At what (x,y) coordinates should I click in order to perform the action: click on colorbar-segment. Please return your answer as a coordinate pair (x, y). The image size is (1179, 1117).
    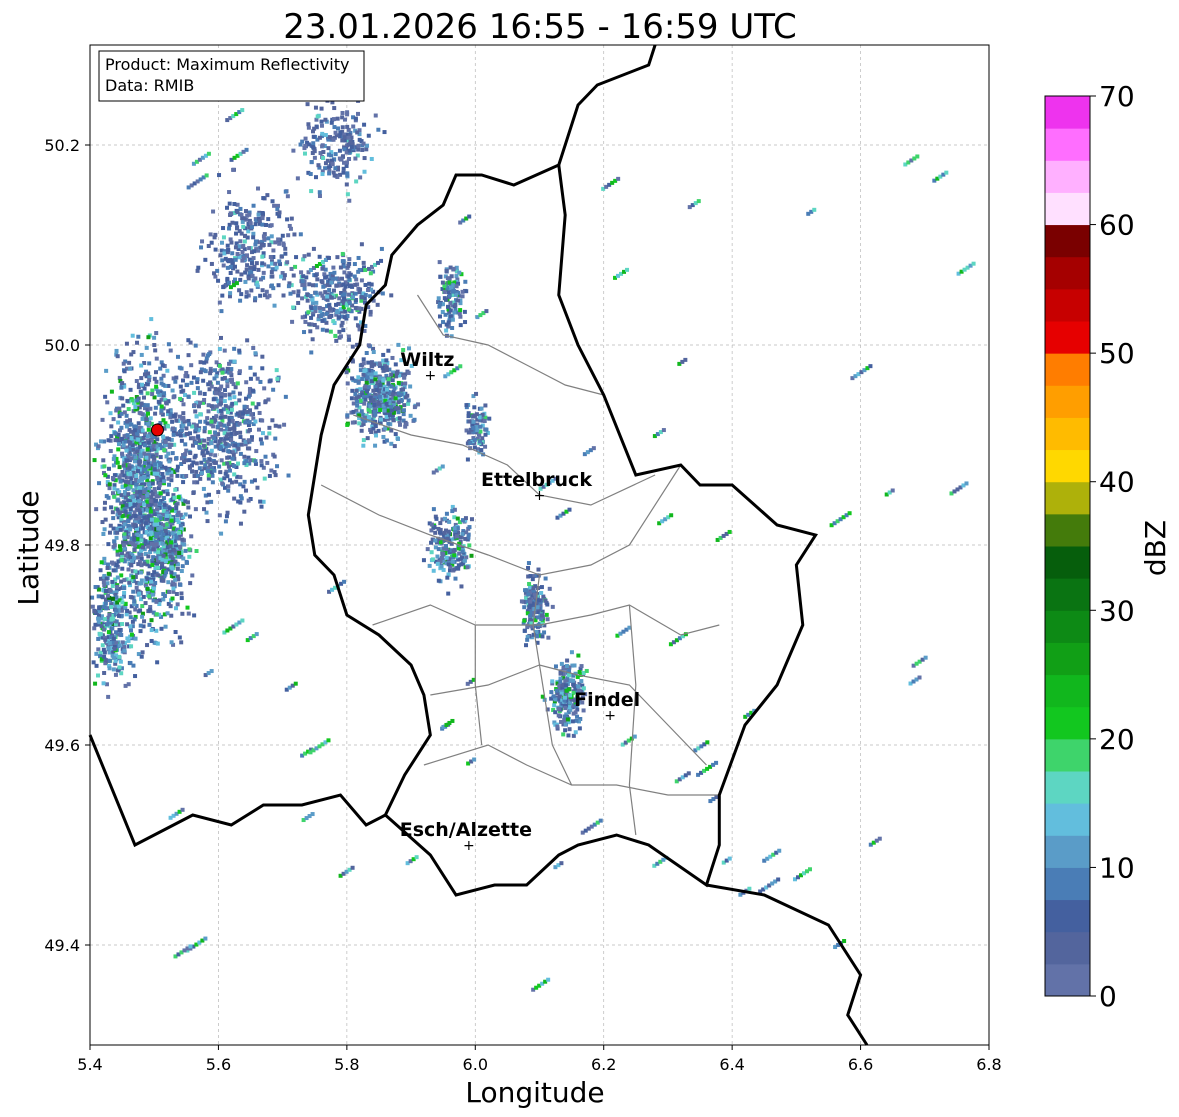
    Looking at the image, I should click on (1067, 273).